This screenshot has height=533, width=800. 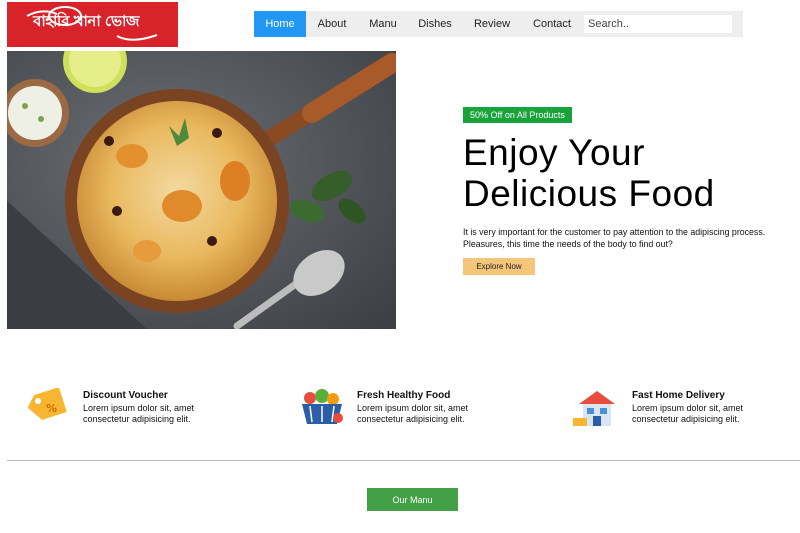 What do you see at coordinates (492, 24) in the screenshot?
I see `nav-review: Review` at bounding box center [492, 24].